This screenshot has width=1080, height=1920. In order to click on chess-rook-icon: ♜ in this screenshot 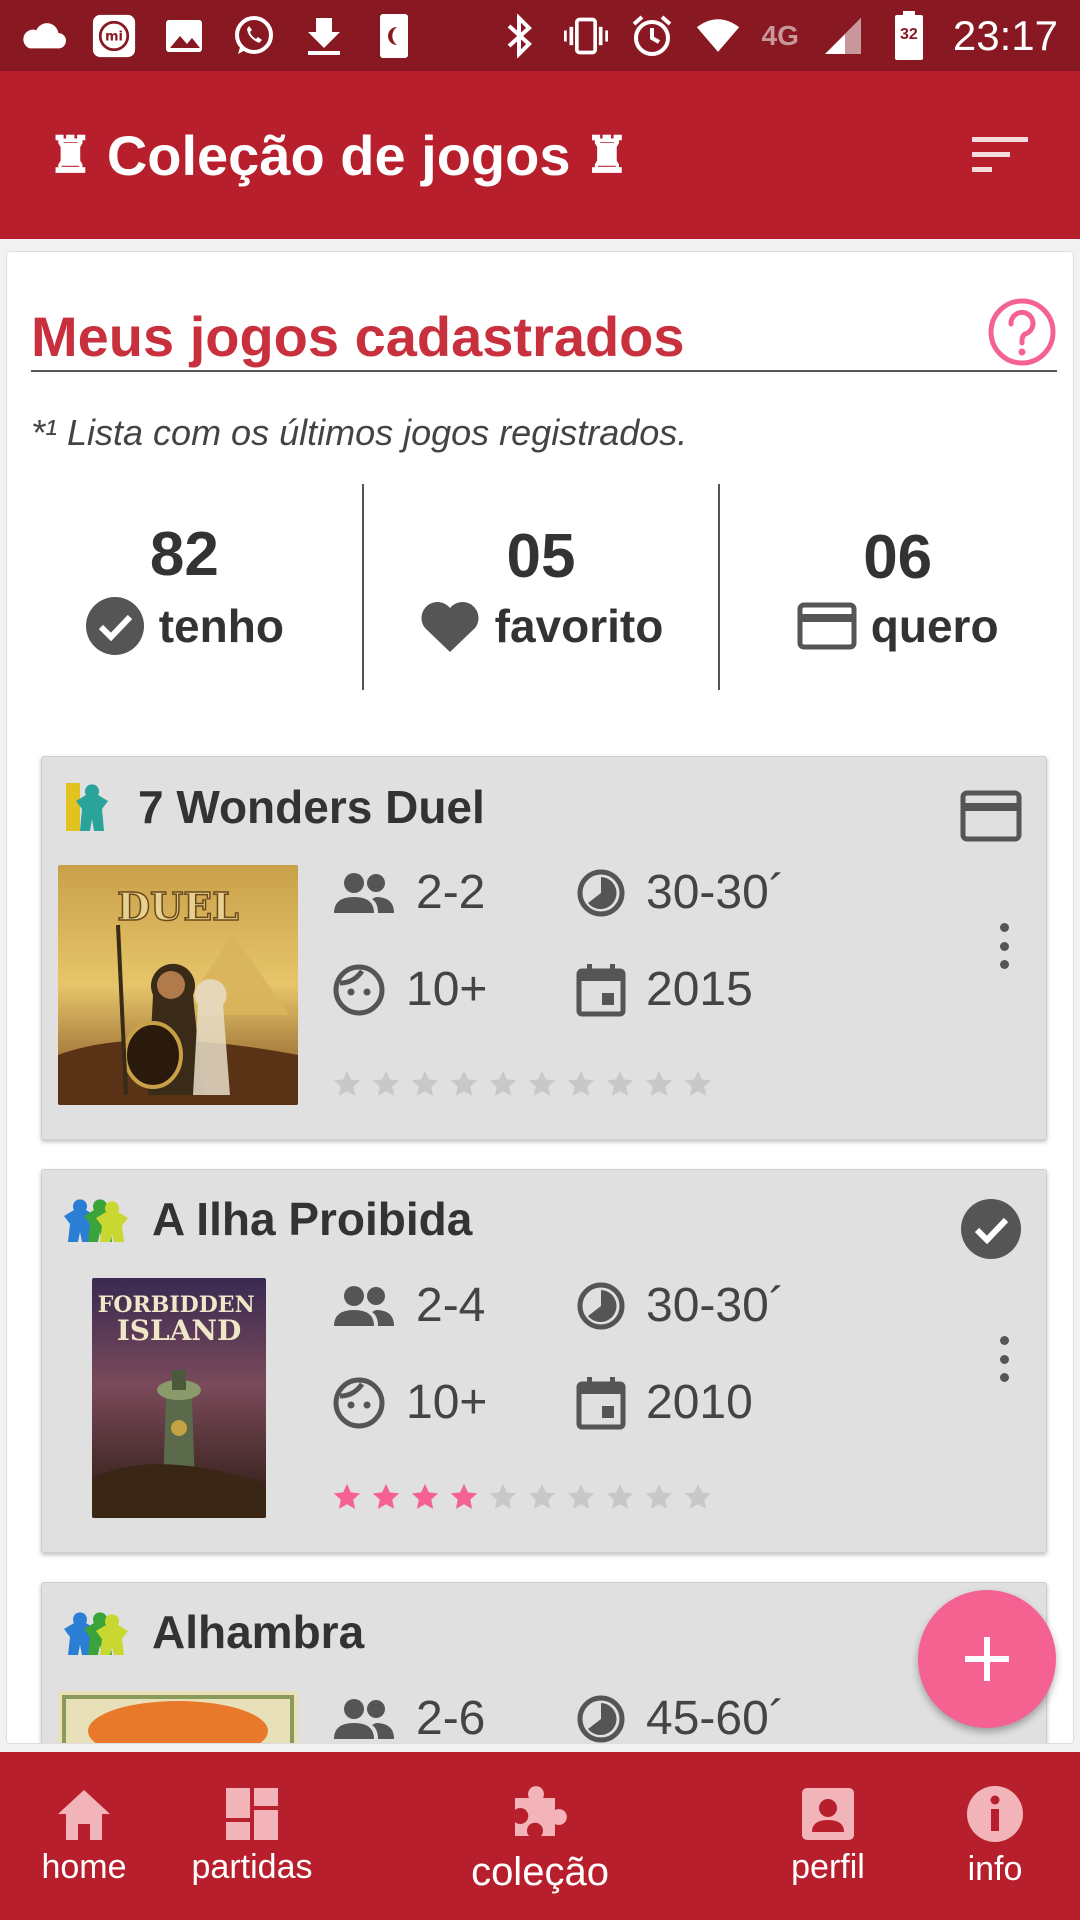, I will do `click(70, 155)`.